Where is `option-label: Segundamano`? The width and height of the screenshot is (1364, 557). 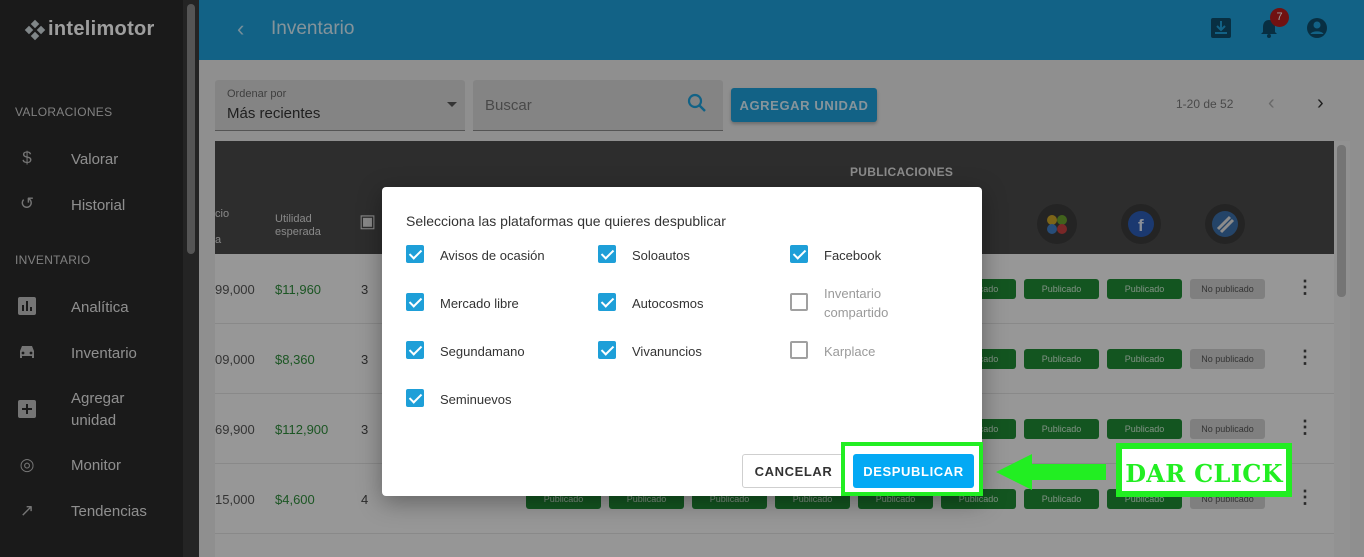
option-label: Segundamano is located at coordinates (482, 351).